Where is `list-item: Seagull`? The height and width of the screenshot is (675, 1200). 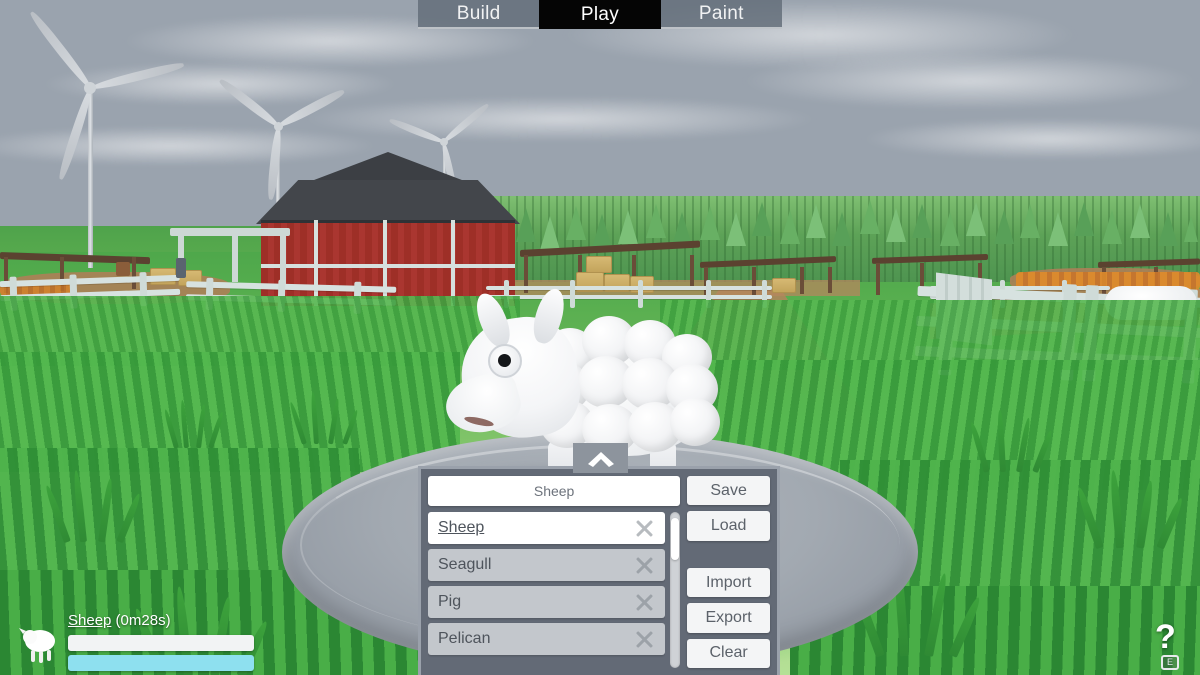
list-item: Seagull is located at coordinates (547, 565).